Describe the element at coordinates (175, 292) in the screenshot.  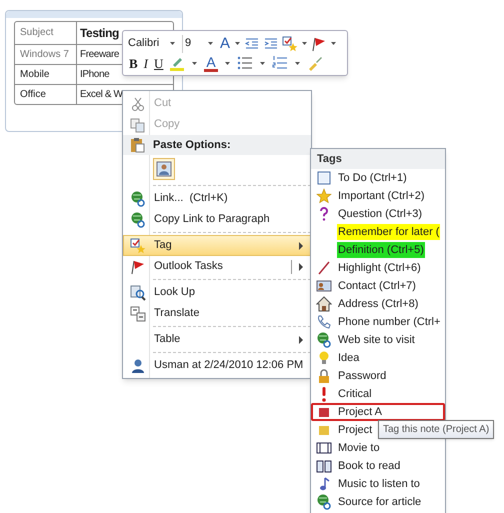
I see `menu-item-label: Look Up` at that location.